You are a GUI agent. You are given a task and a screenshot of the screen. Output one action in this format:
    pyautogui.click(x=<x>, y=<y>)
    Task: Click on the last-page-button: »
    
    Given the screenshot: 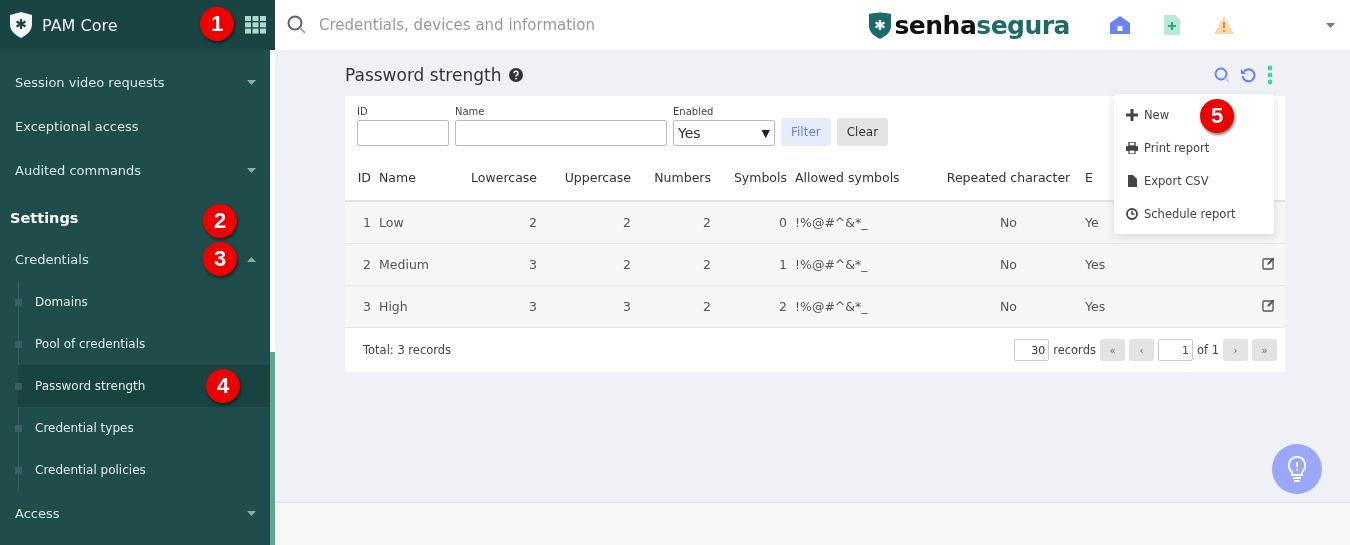 What is the action you would take?
    pyautogui.click(x=1264, y=350)
    